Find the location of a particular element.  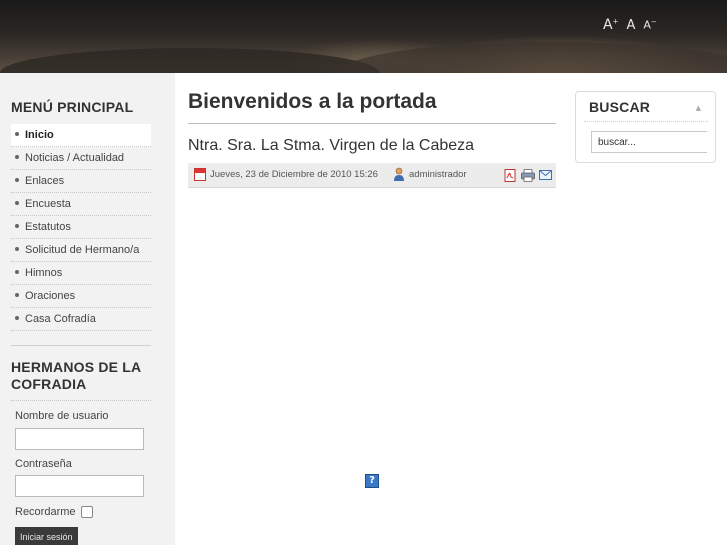

username-field is located at coordinates (79, 439).